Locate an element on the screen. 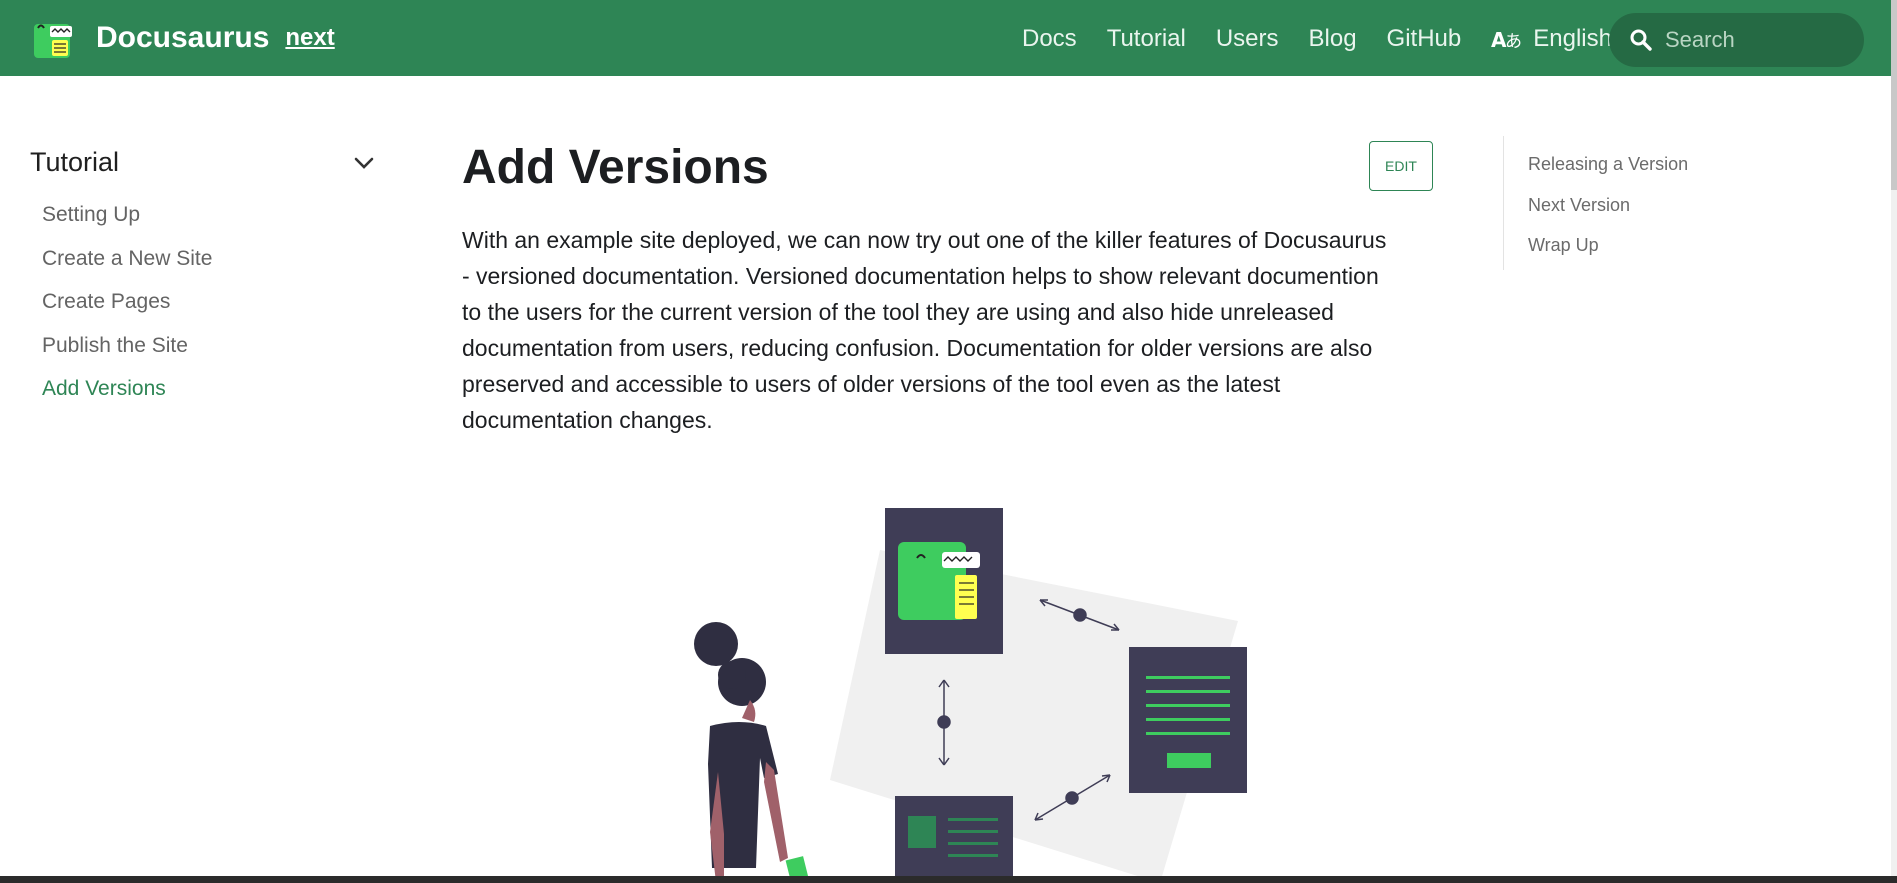 Image resolution: width=1897 pixels, height=883 pixels. nav-docs: Docs is located at coordinates (1049, 39).